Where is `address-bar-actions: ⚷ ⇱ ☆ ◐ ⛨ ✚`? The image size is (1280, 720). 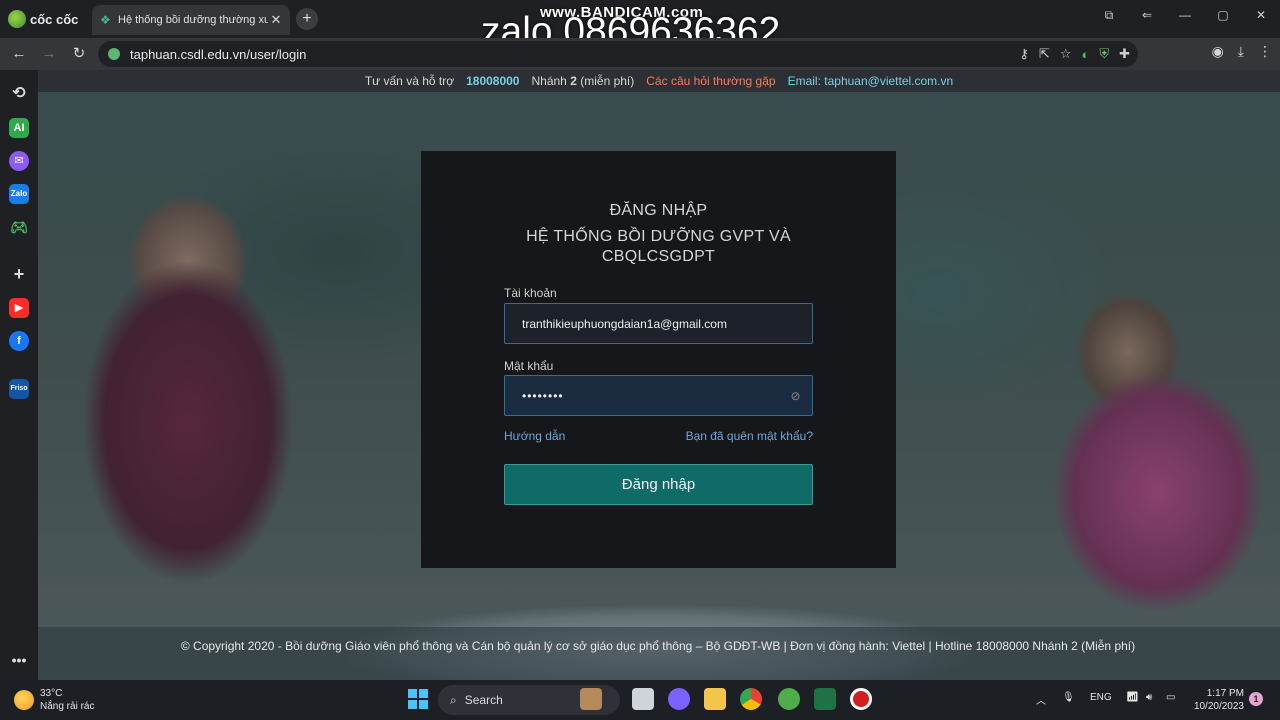
address-bar-actions: ⚷ ⇱ ☆ ◐ ⛨ ✚ is located at coordinates (1074, 54).